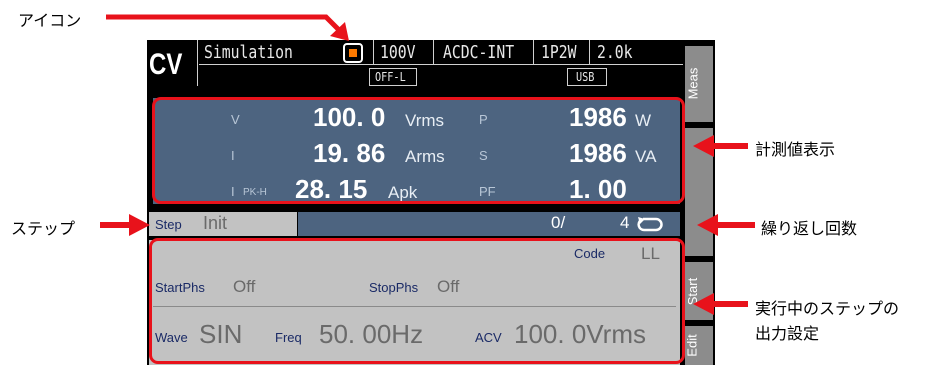 The image size is (952, 365). Describe the element at coordinates (720, 146) in the screenshot. I see `arrow-measurement` at that location.